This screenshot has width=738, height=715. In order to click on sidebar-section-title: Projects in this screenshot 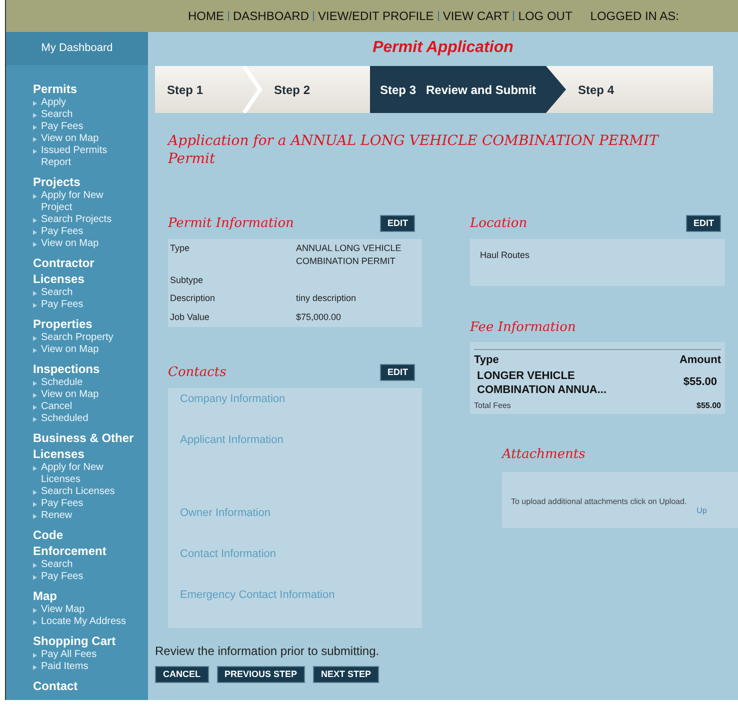, I will do `click(57, 182)`.